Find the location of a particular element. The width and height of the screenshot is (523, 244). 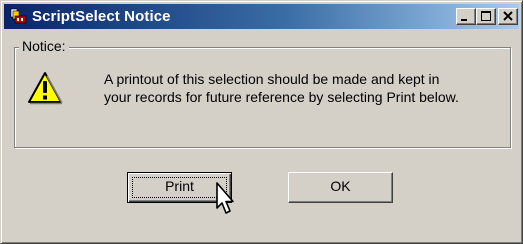

notice-group-label: Notice: is located at coordinates (44, 46).